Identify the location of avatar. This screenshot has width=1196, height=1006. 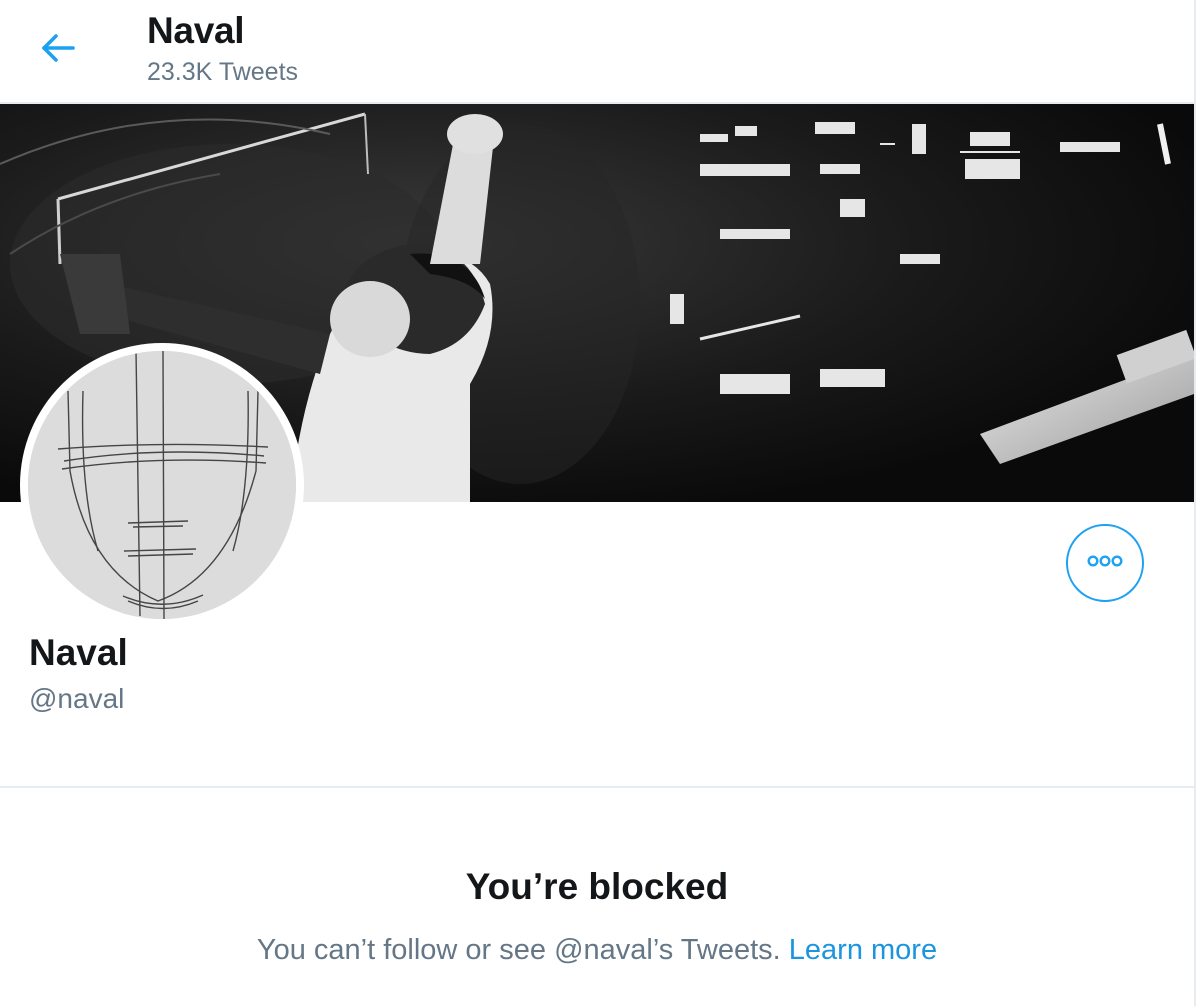
(162, 485).